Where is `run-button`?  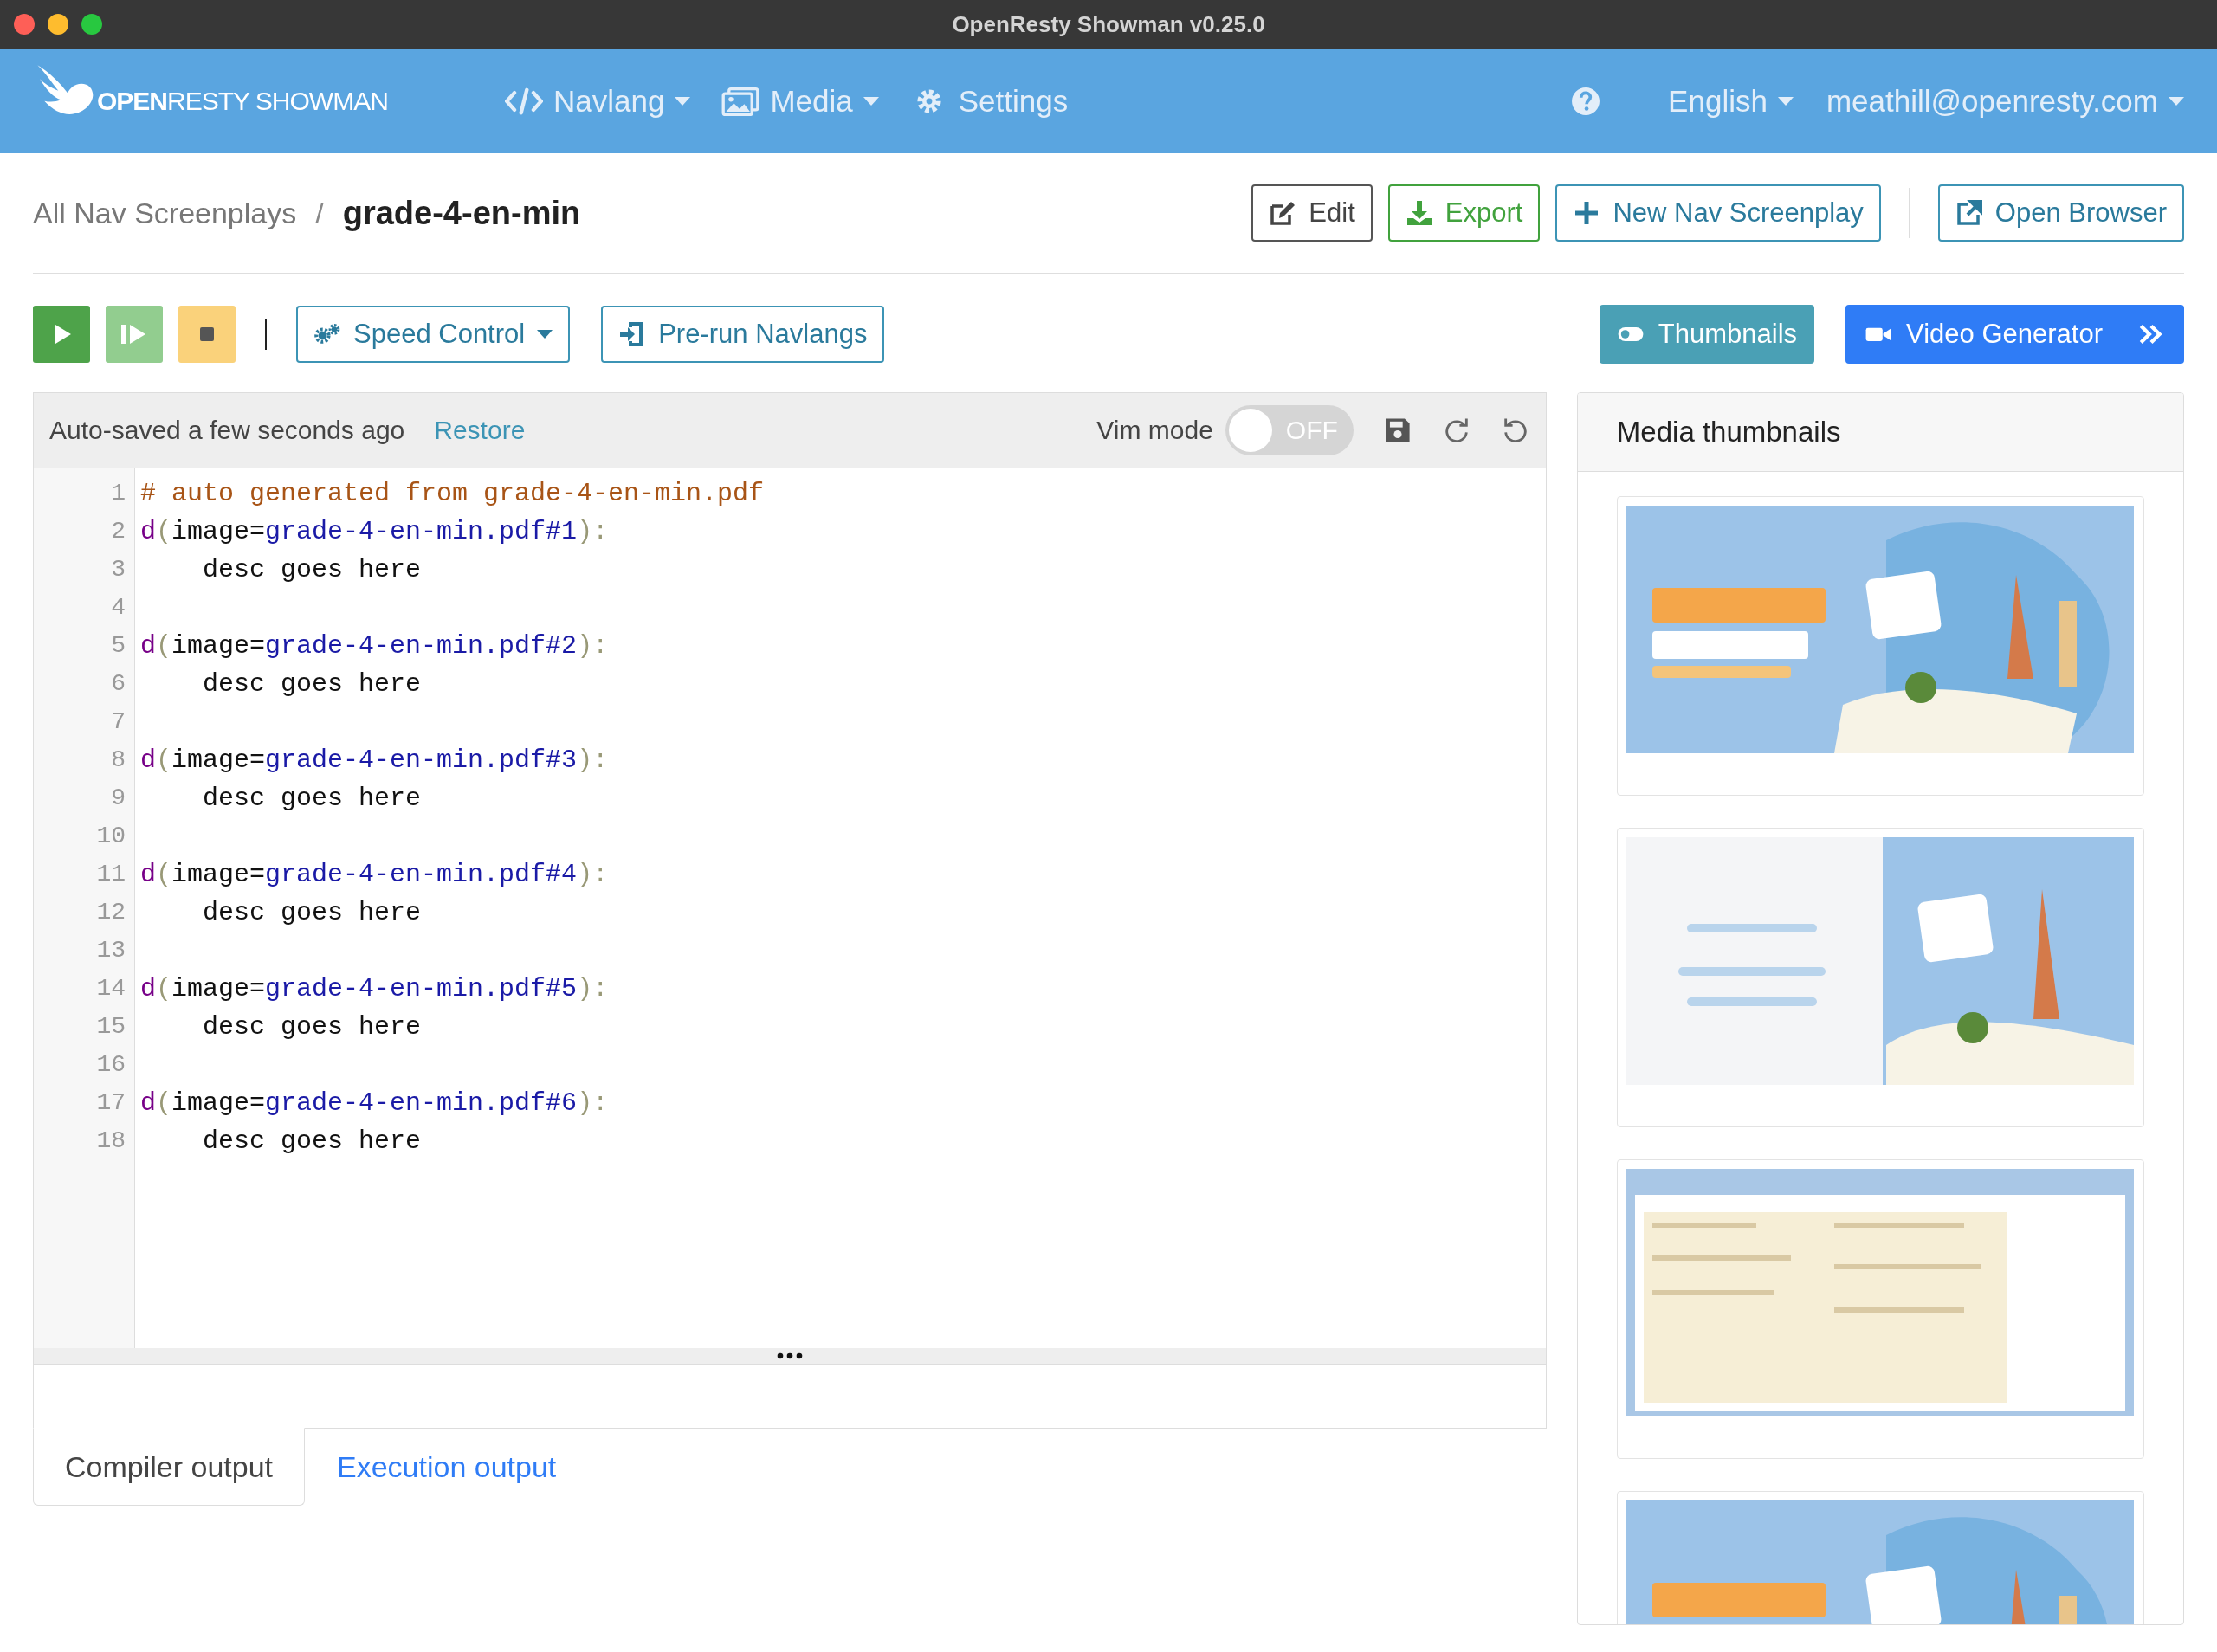 run-button is located at coordinates (61, 335).